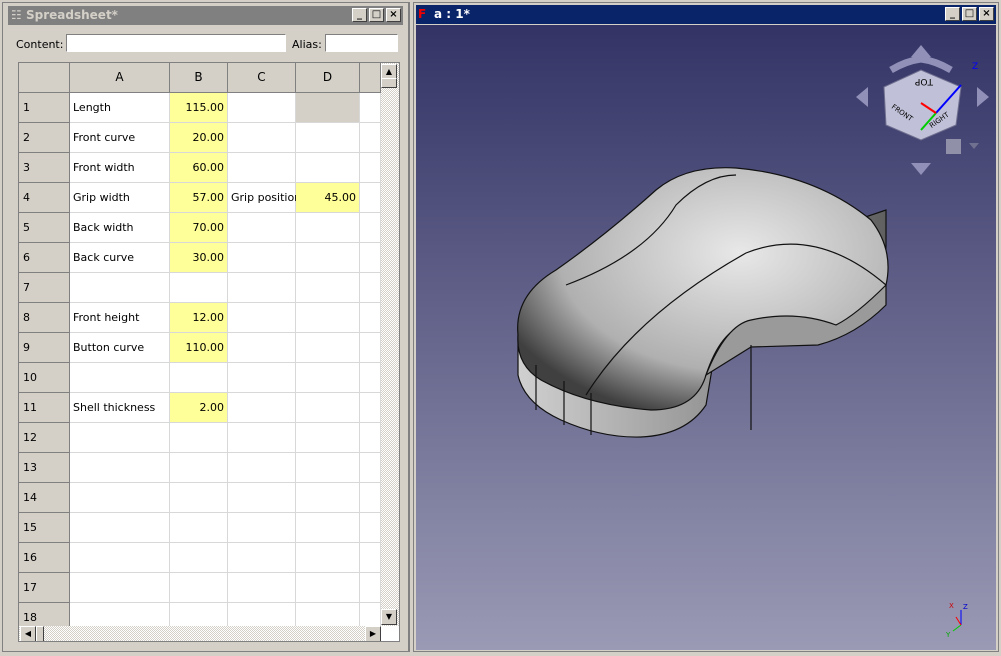 Image resolution: width=1001 pixels, height=656 pixels. I want to click on table-cell: 70.00, so click(199, 228).